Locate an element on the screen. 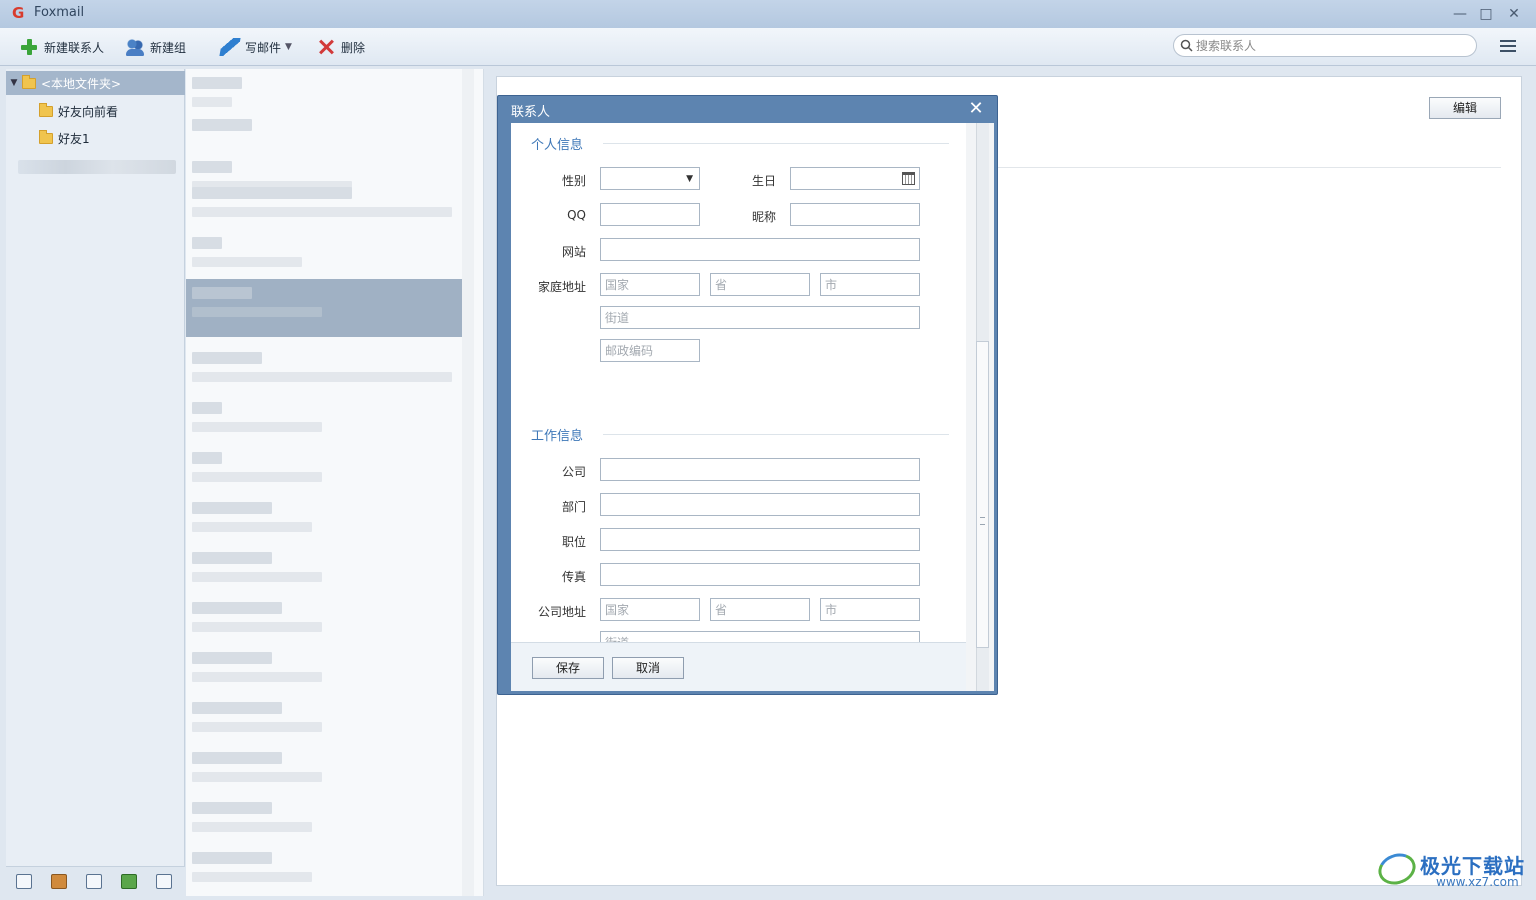  qq-field is located at coordinates (650, 214).